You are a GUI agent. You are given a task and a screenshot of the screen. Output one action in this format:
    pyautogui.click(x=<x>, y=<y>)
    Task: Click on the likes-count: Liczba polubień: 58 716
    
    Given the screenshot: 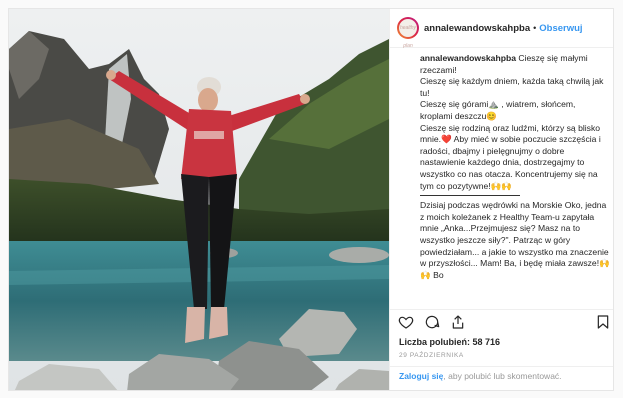 What is the action you would take?
    pyautogui.click(x=449, y=342)
    